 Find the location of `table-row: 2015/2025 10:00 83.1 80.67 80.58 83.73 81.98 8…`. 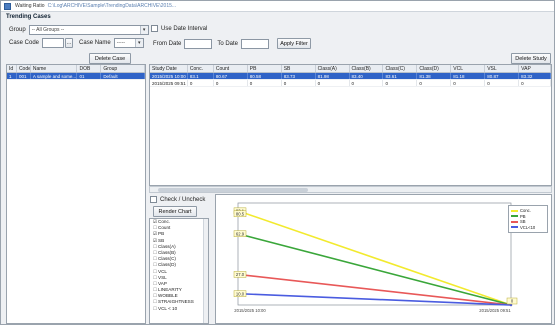

table-row: 2015/2025 10:00 83.1 80.67 80.58 83.73 81.98 8… is located at coordinates (350, 76).